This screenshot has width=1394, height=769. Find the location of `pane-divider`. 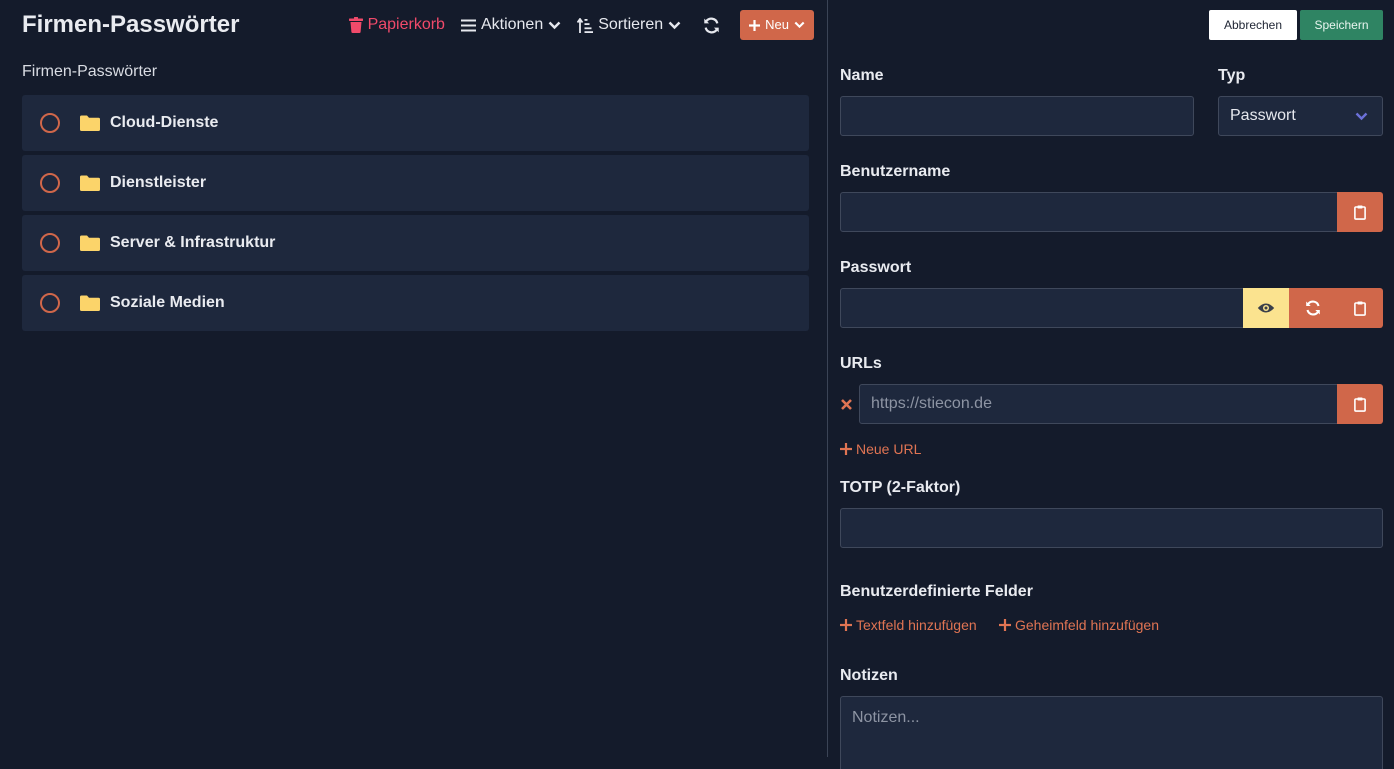

pane-divider is located at coordinates (827, 378).